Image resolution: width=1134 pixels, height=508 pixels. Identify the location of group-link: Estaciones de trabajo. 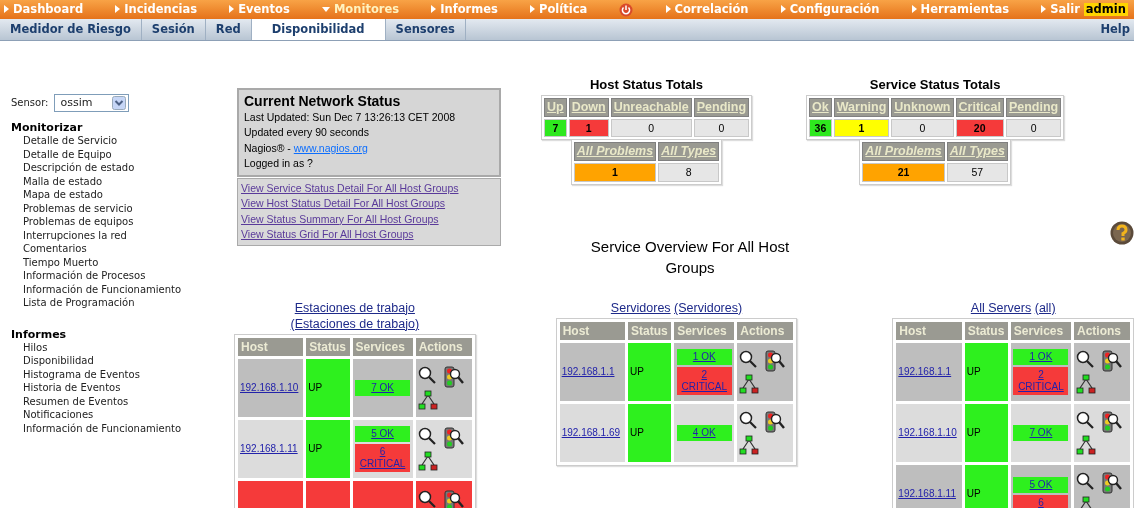
(354, 307).